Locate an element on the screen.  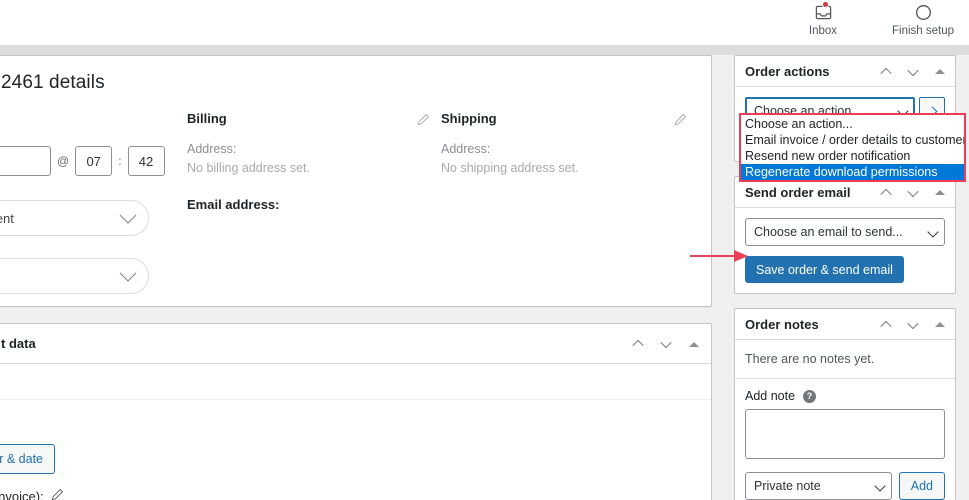
edit-invoice-note-pencil-icon is located at coordinates (57, 494).